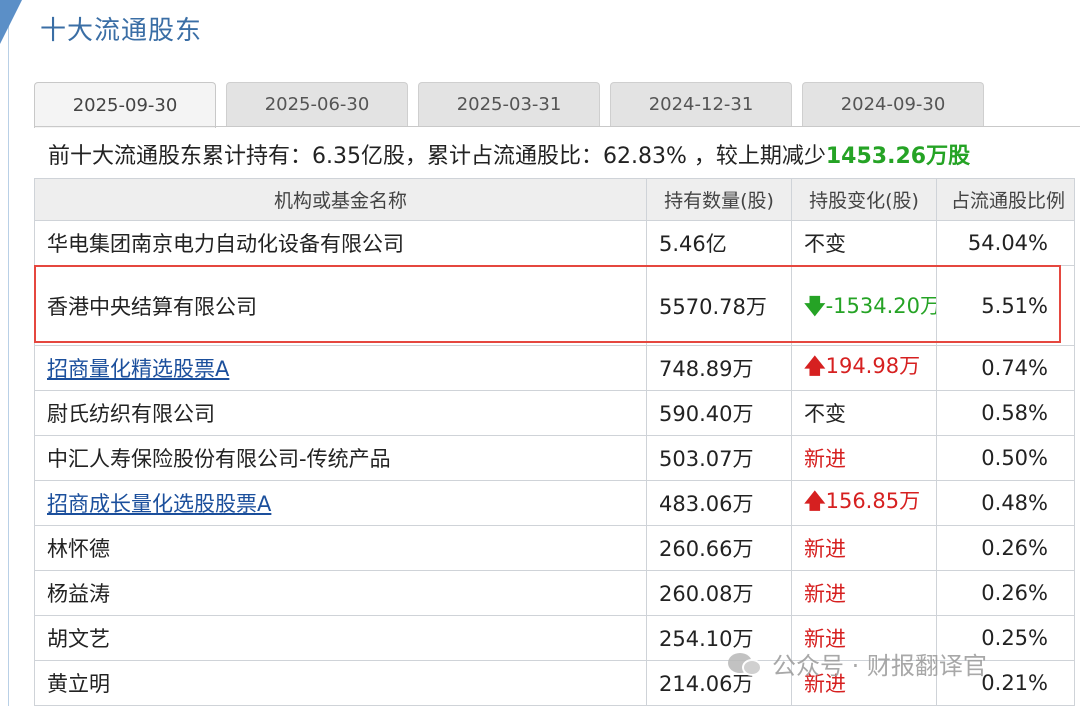 The image size is (1080, 706). I want to click on holder-name: 胡文艺, so click(340, 638).